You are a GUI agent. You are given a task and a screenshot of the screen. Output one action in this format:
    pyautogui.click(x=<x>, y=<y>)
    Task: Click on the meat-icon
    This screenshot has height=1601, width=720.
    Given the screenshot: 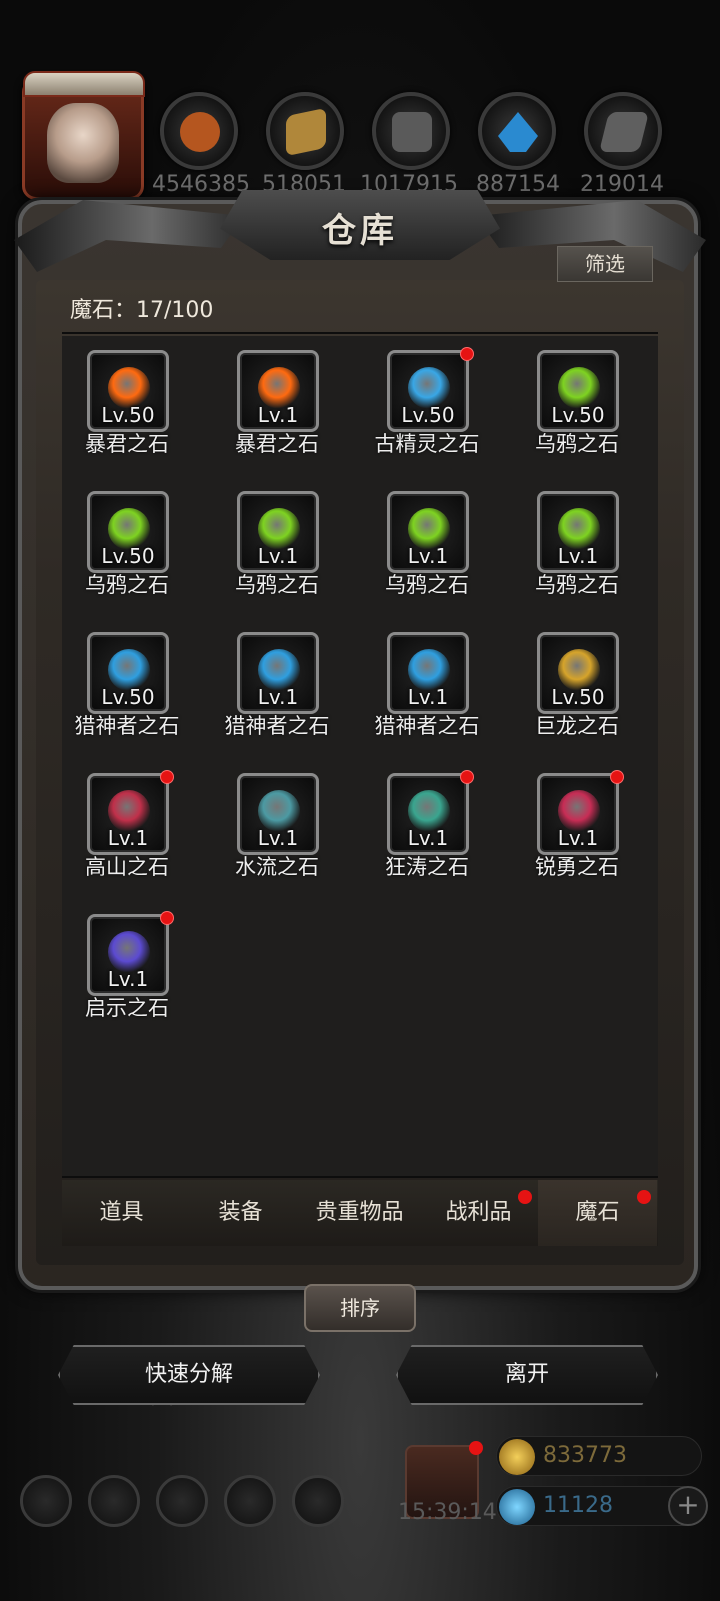 What is the action you would take?
    pyautogui.click(x=200, y=132)
    